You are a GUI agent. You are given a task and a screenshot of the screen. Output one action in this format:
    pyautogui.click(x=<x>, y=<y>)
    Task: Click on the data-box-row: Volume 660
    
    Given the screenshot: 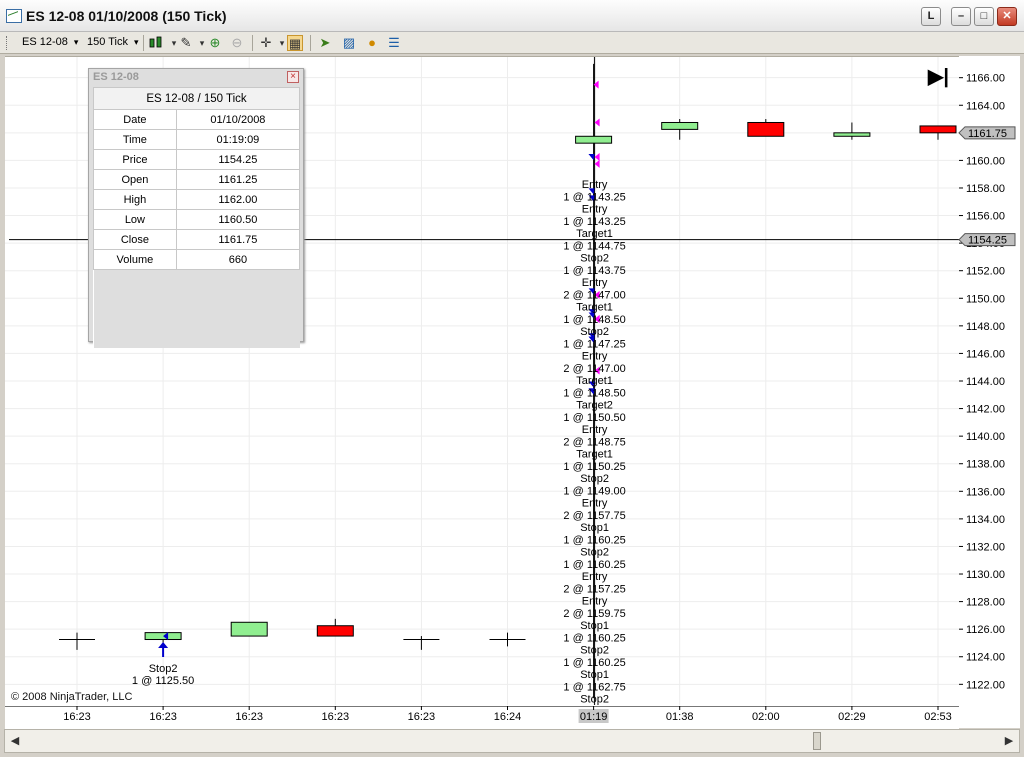 What is the action you would take?
    pyautogui.click(x=197, y=259)
    